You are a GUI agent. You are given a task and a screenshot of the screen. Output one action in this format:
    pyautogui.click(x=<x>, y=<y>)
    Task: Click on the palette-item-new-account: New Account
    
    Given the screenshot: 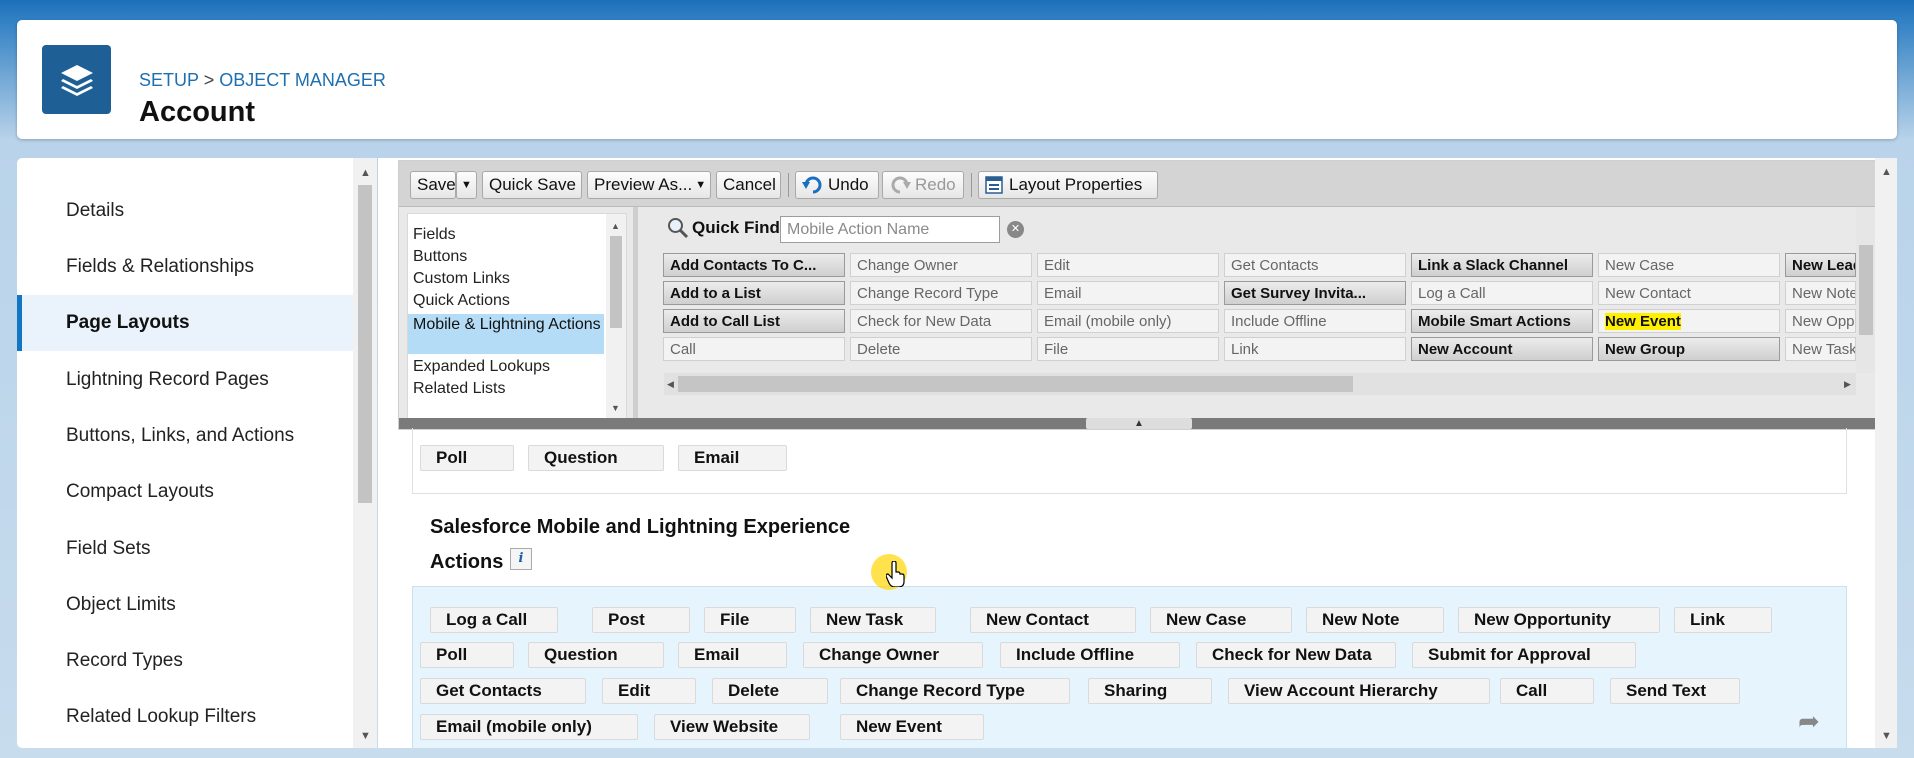 What is the action you would take?
    pyautogui.click(x=1502, y=349)
    